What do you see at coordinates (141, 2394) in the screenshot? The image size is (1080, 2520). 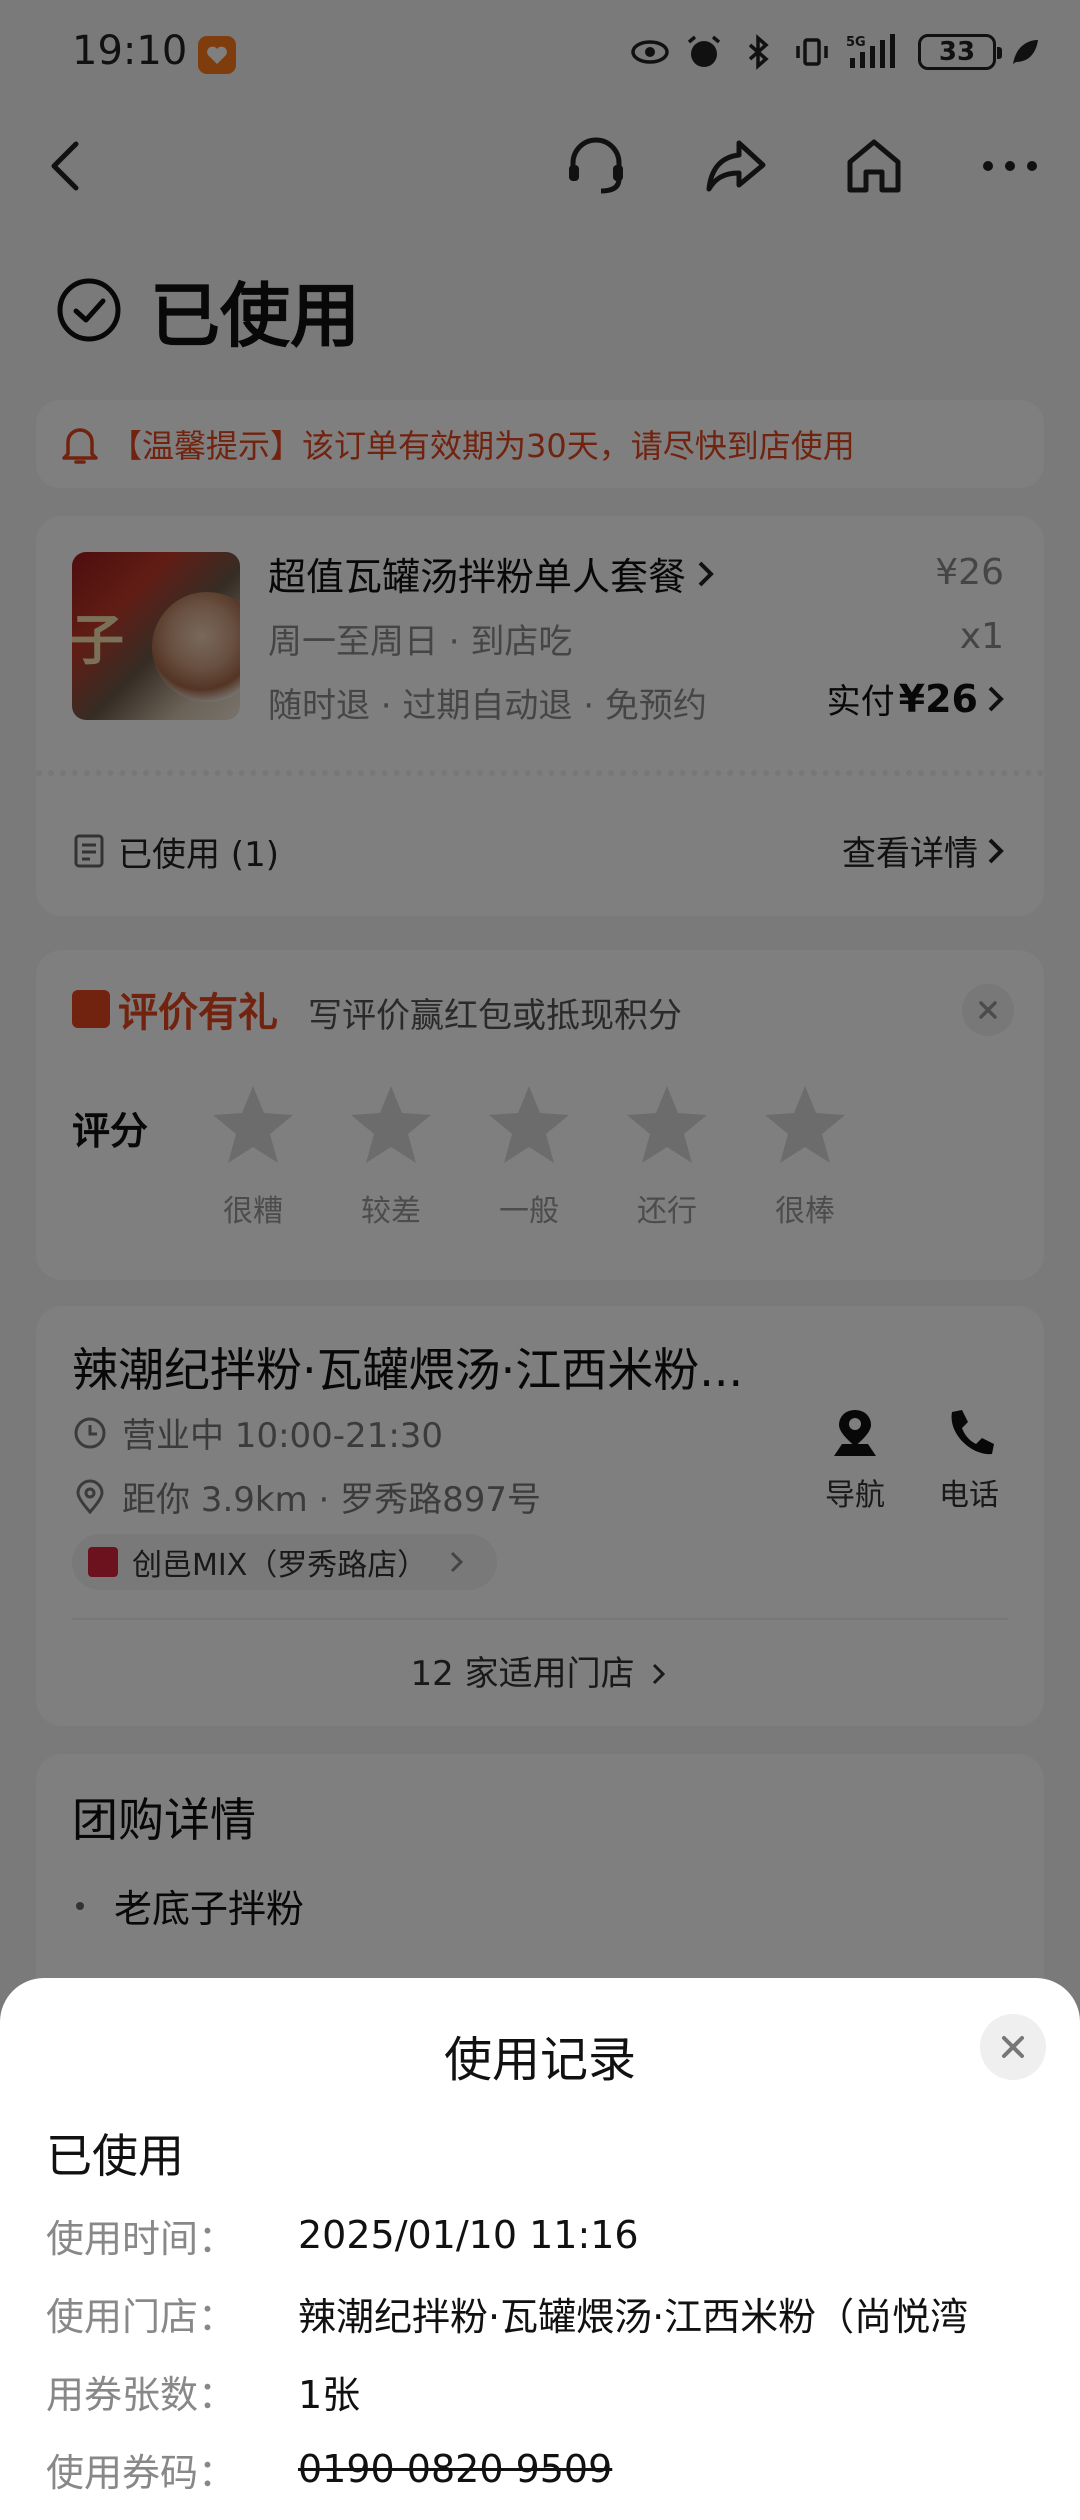 I see `row-label: 用券张数：` at bounding box center [141, 2394].